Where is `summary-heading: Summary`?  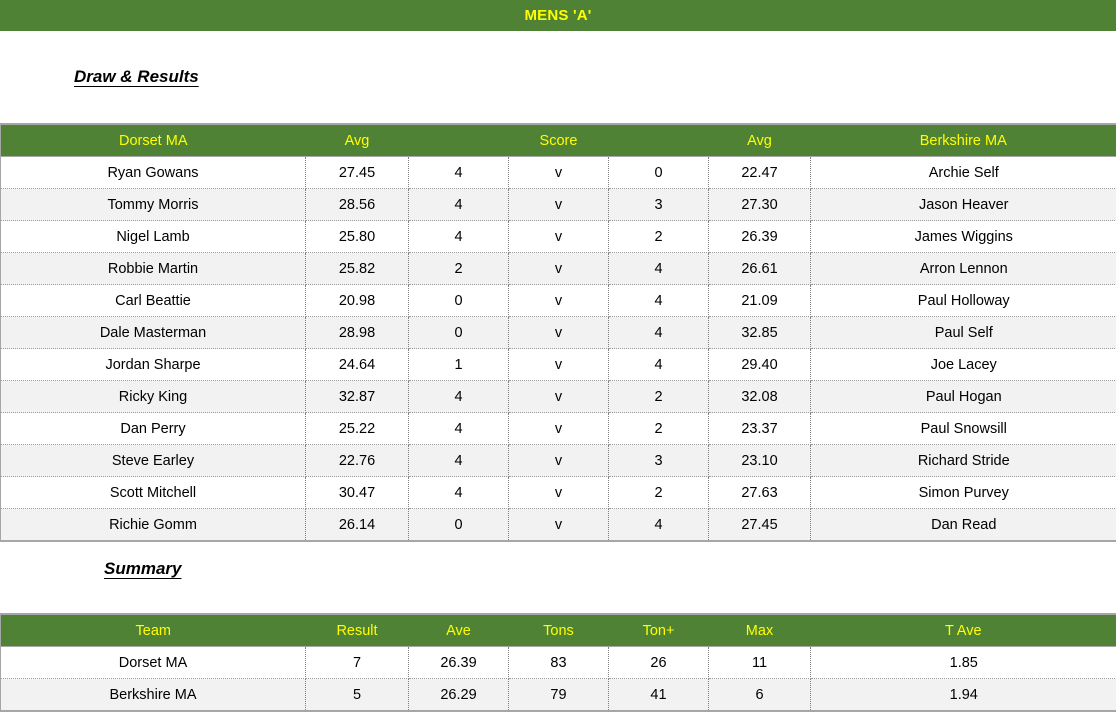 summary-heading: Summary is located at coordinates (142, 569).